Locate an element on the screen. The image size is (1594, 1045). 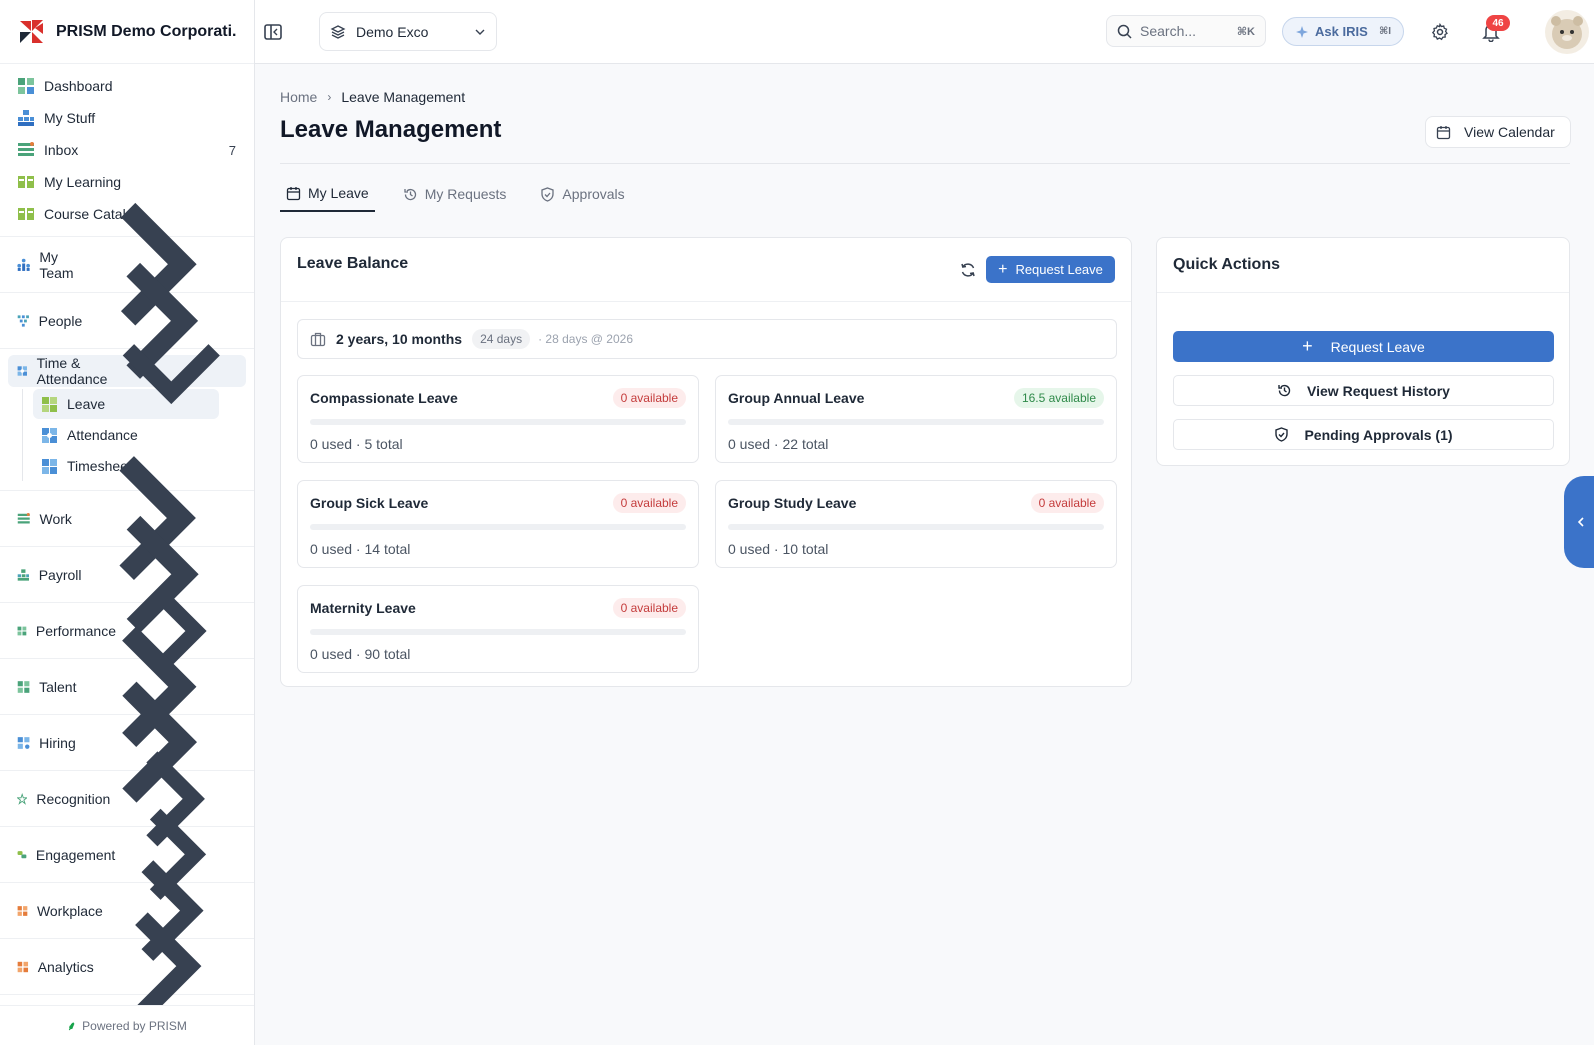
breadcrumb: Home › Leave Management is located at coordinates (372, 97).